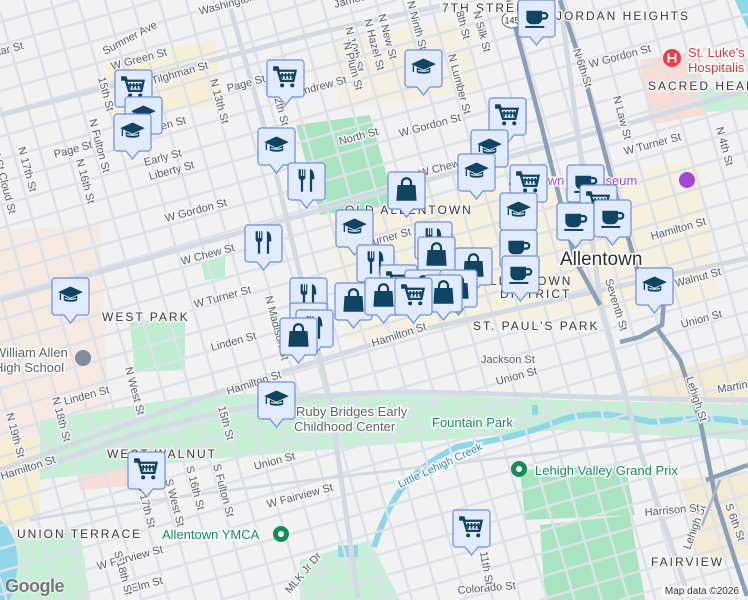  Describe the element at coordinates (607, 471) in the screenshot. I see `grand-prix-label: Lehigh Valley Grand Prix` at that location.